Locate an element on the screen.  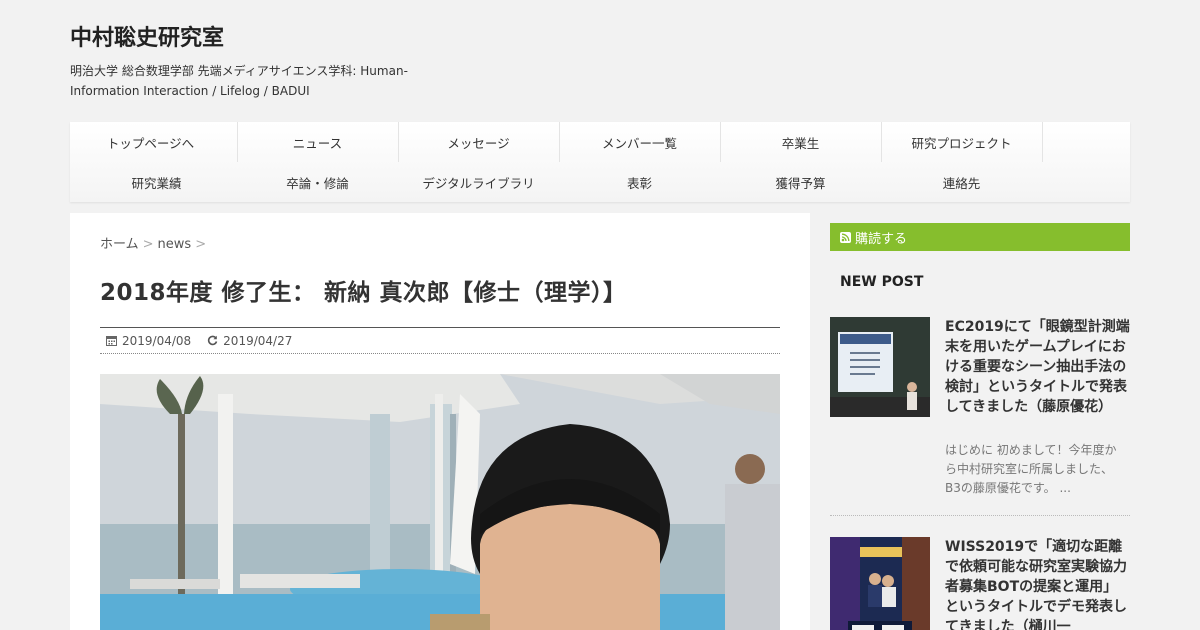
nav-item-digital-library: デジタルライブラリ is located at coordinates (478, 182).